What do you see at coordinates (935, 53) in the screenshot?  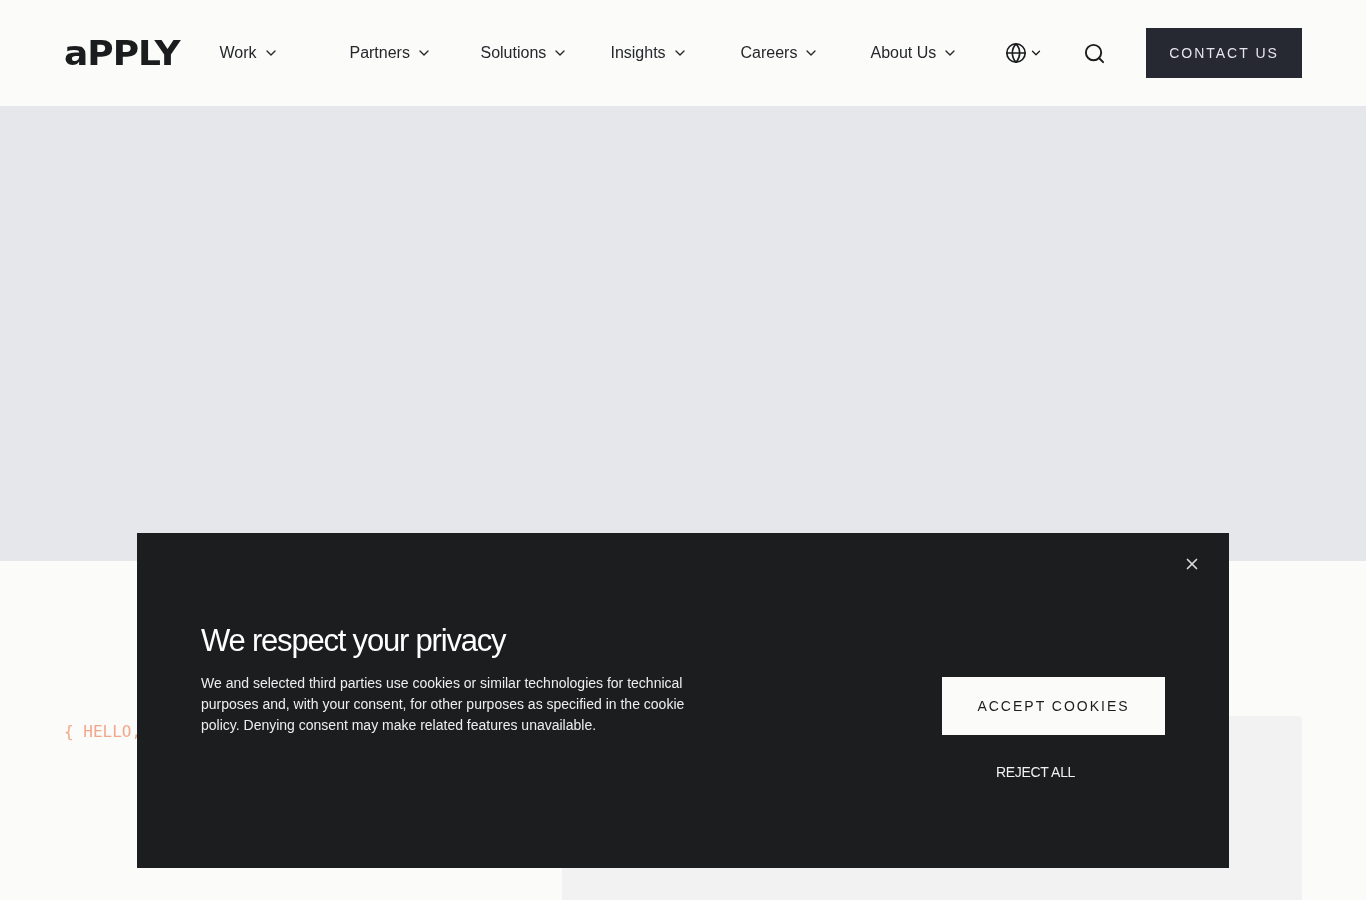 I see `nav-link: About Us` at bounding box center [935, 53].